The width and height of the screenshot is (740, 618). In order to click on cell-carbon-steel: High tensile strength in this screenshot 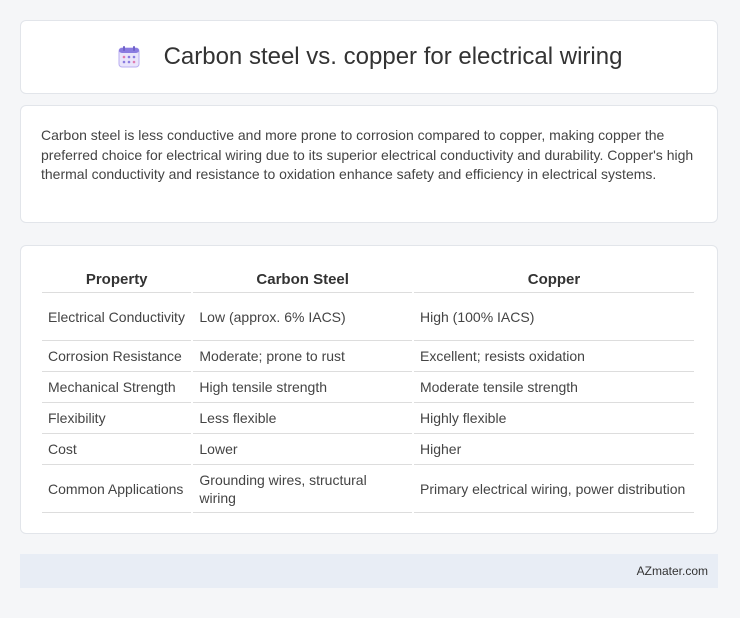, I will do `click(302, 387)`.